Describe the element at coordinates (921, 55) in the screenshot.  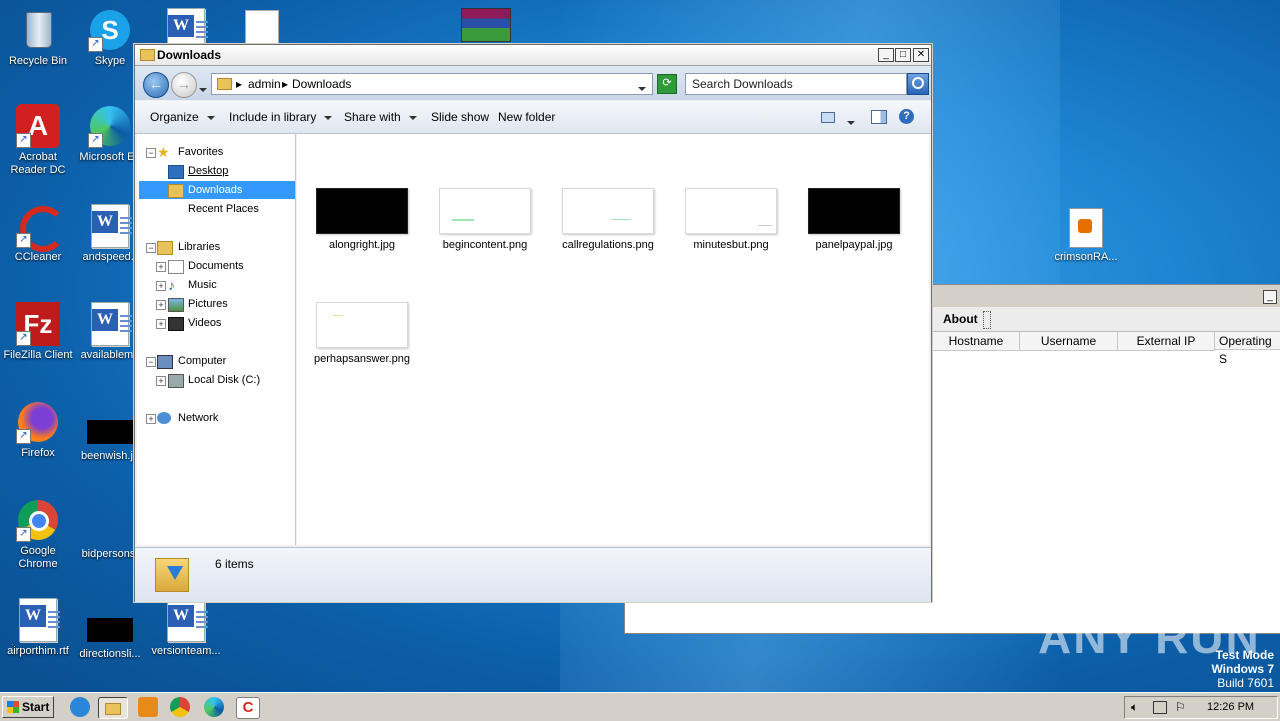
I see `close-button: ✕` at that location.